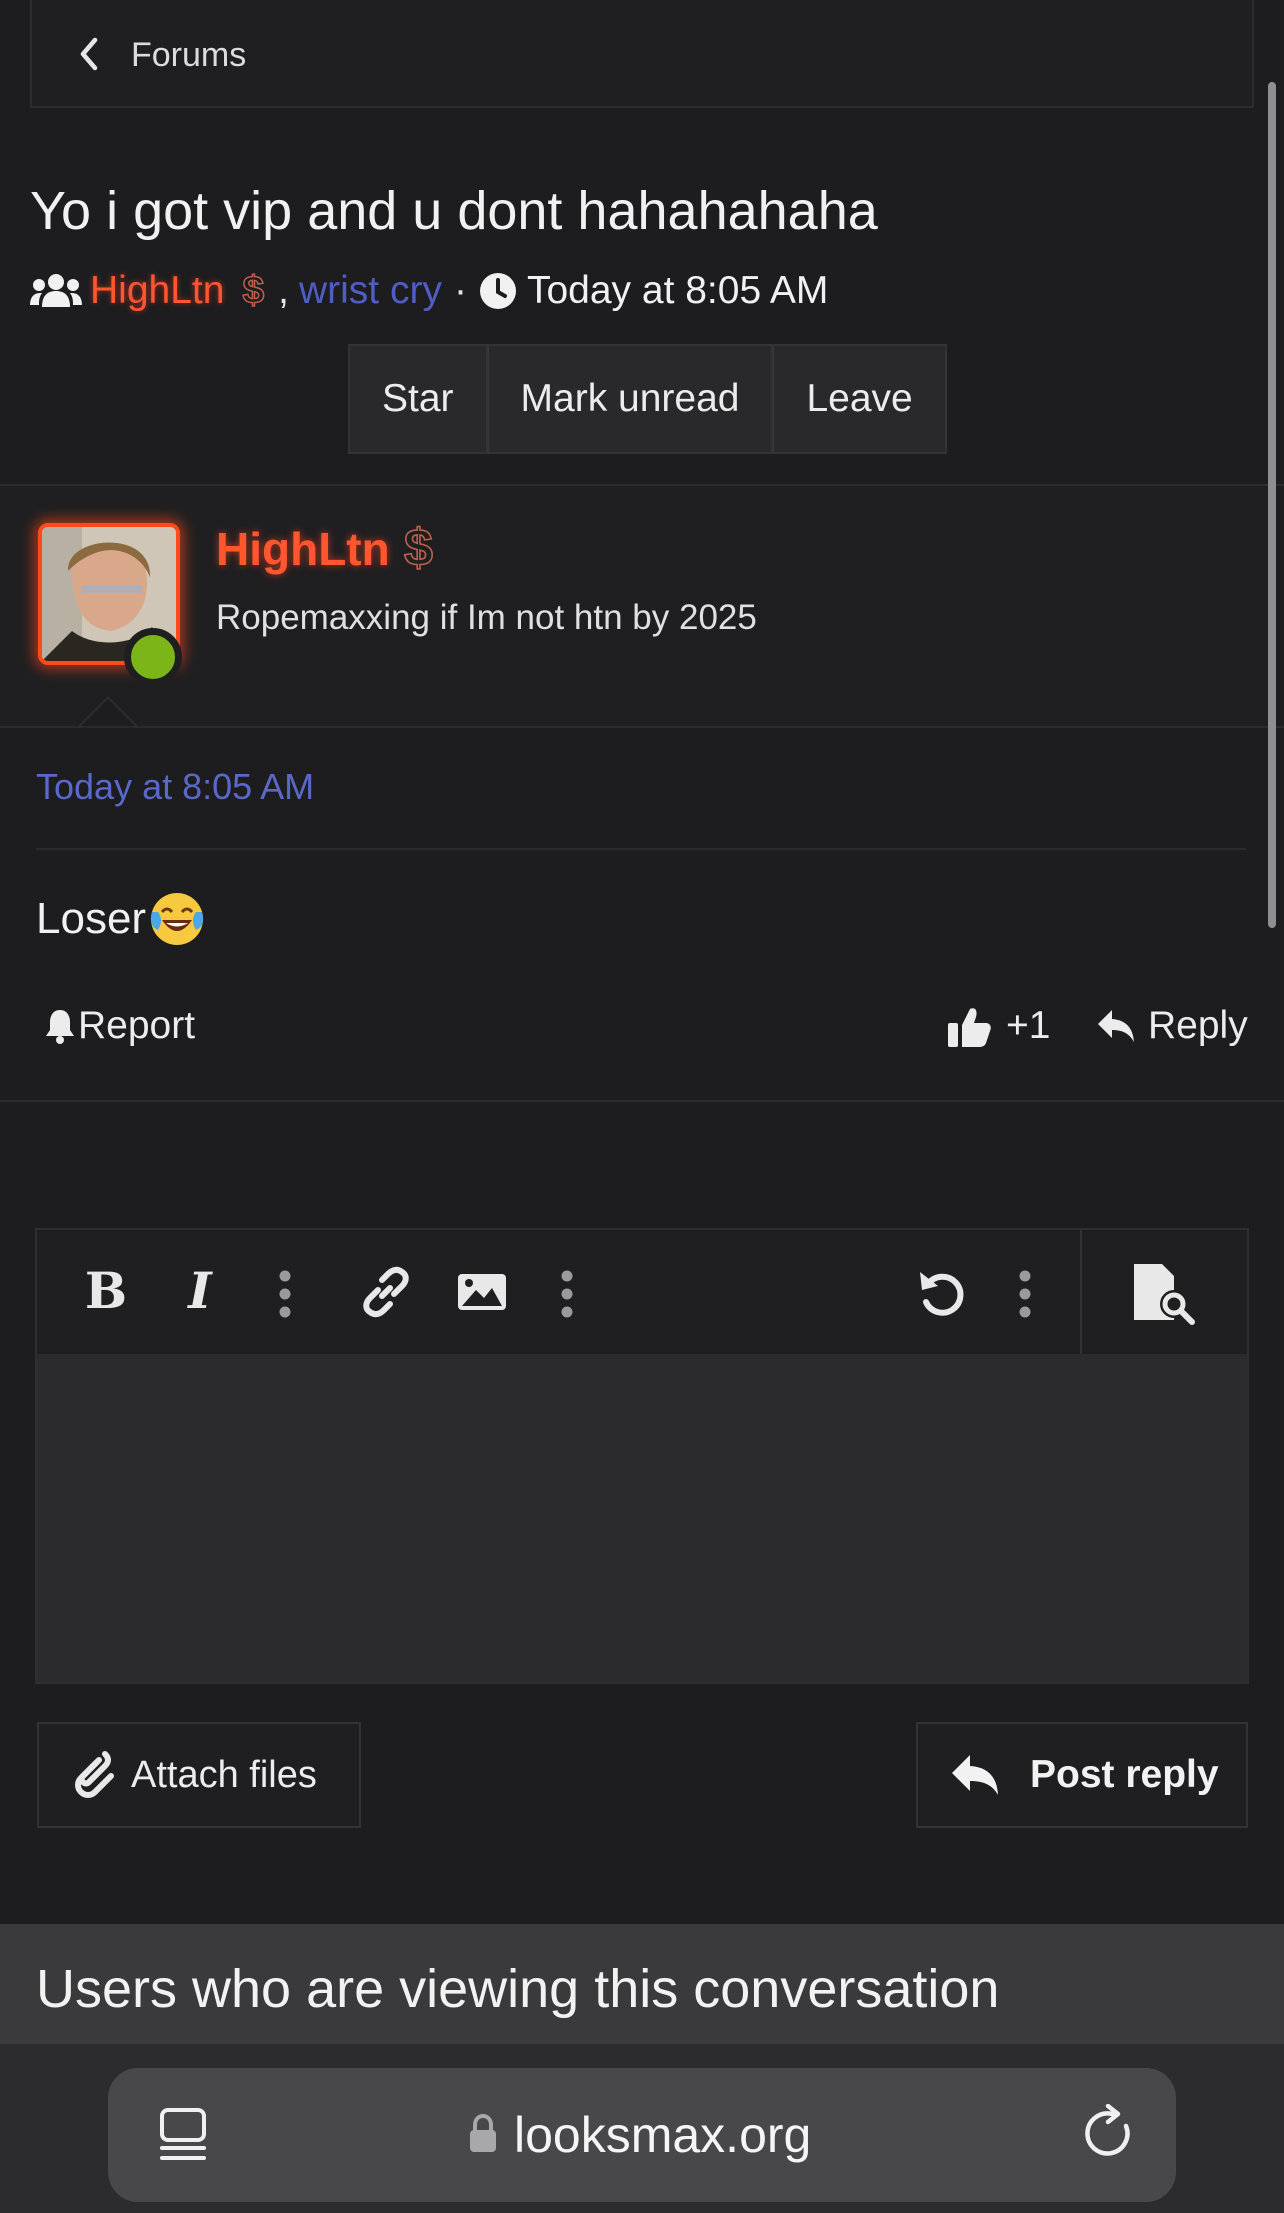  What do you see at coordinates (486, 617) in the screenshot?
I see `user-title: Ropemaxxing if Im not htn by 2025` at bounding box center [486, 617].